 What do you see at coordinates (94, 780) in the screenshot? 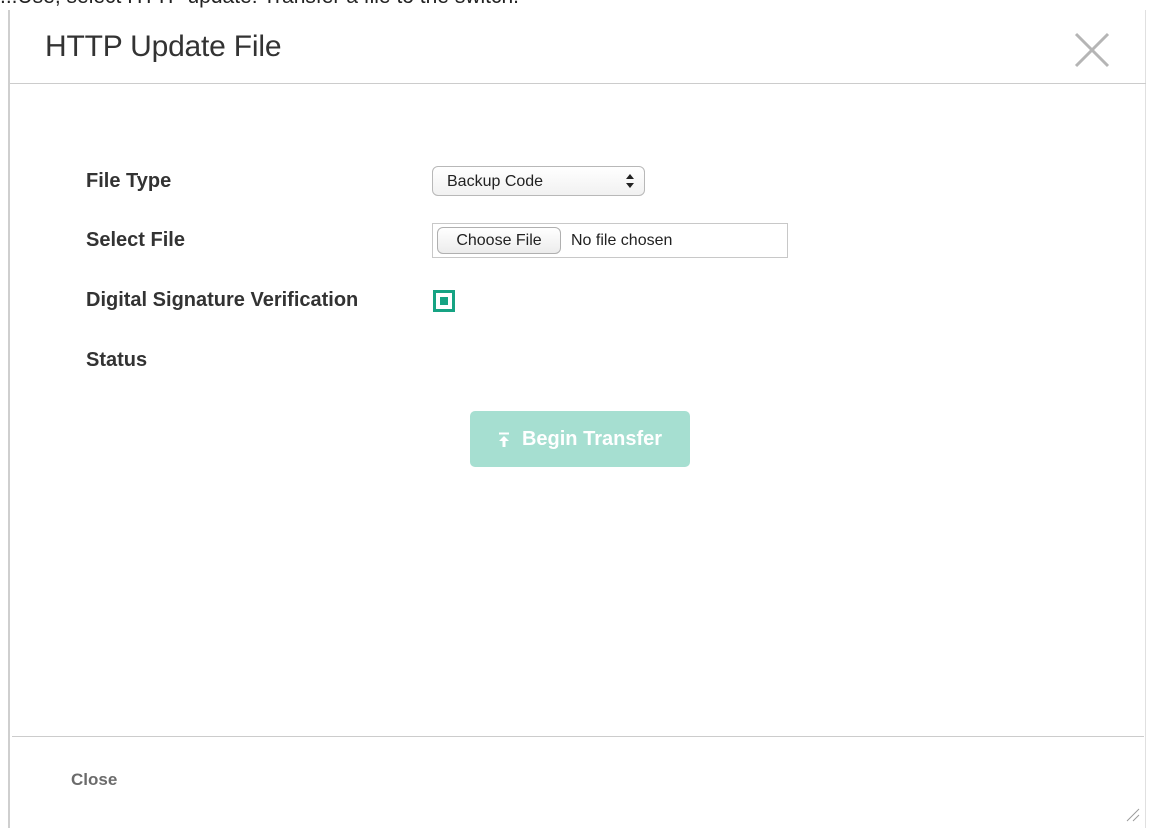
I see `close-button: Close` at bounding box center [94, 780].